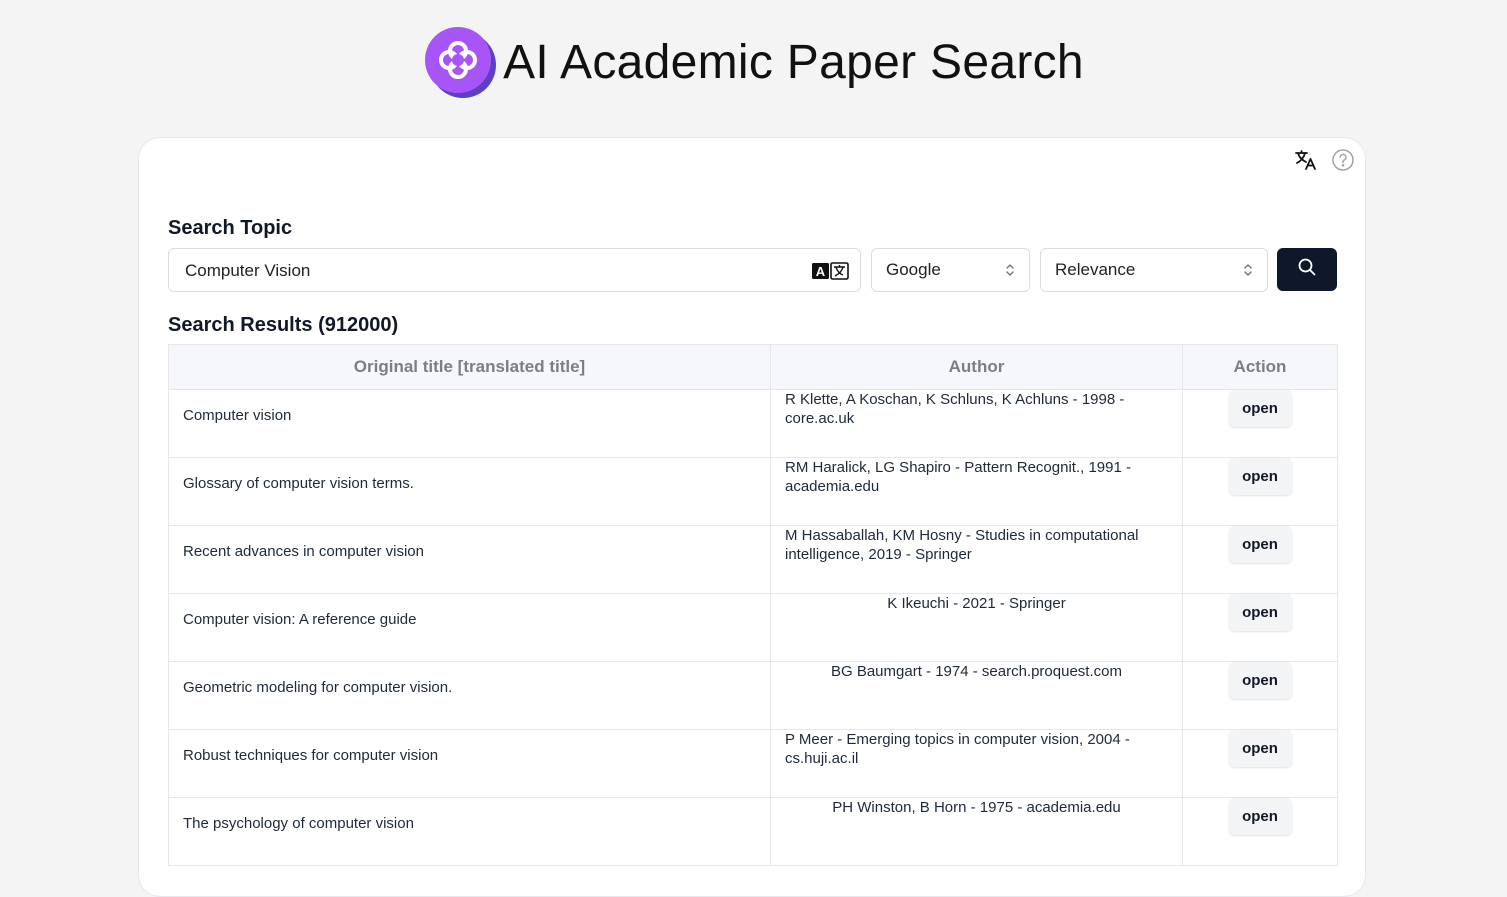 This screenshot has width=1507, height=897. What do you see at coordinates (469, 367) in the screenshot?
I see `column-header-title: Original title [translated title]` at bounding box center [469, 367].